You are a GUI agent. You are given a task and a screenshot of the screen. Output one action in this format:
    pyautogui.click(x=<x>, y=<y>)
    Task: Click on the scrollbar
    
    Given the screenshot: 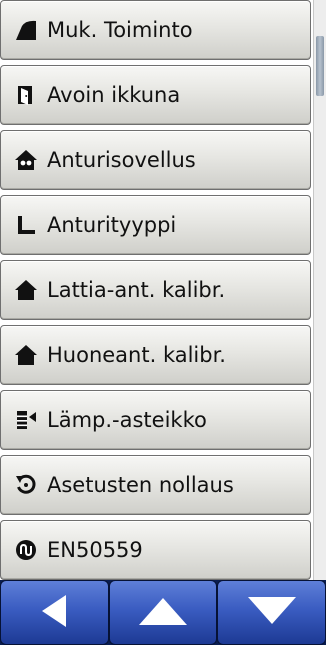 What is the action you would take?
    pyautogui.click(x=319, y=290)
    